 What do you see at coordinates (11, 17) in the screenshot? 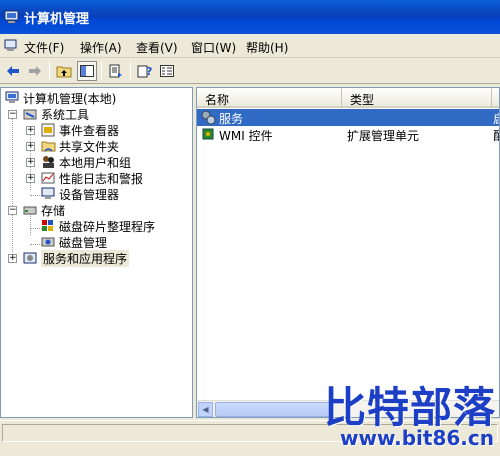
I see `computer-management-icon` at bounding box center [11, 17].